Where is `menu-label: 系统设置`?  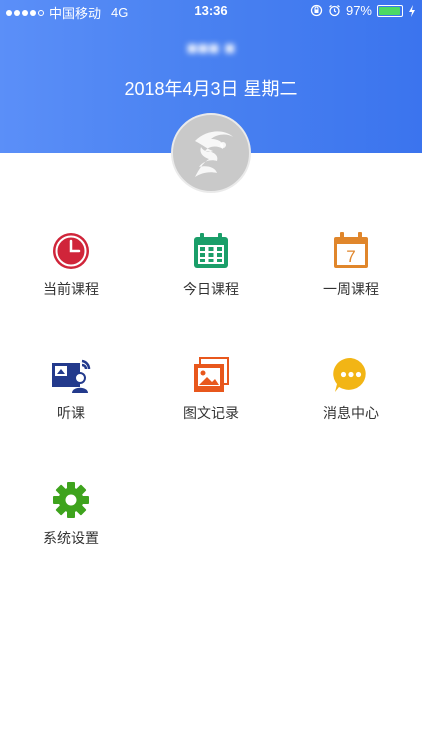
menu-label: 系统设置 is located at coordinates (71, 538).